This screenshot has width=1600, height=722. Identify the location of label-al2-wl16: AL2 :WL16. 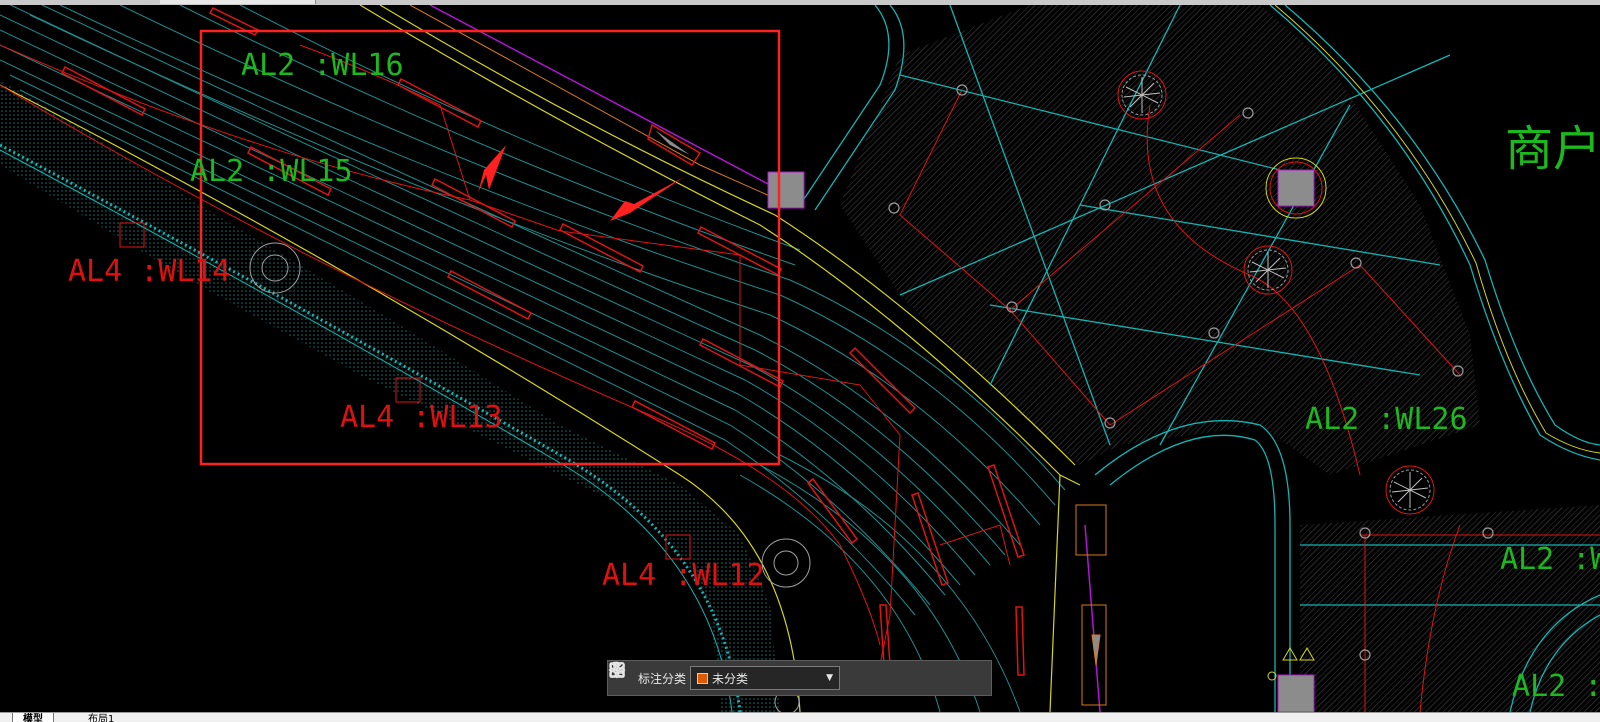
(322, 65).